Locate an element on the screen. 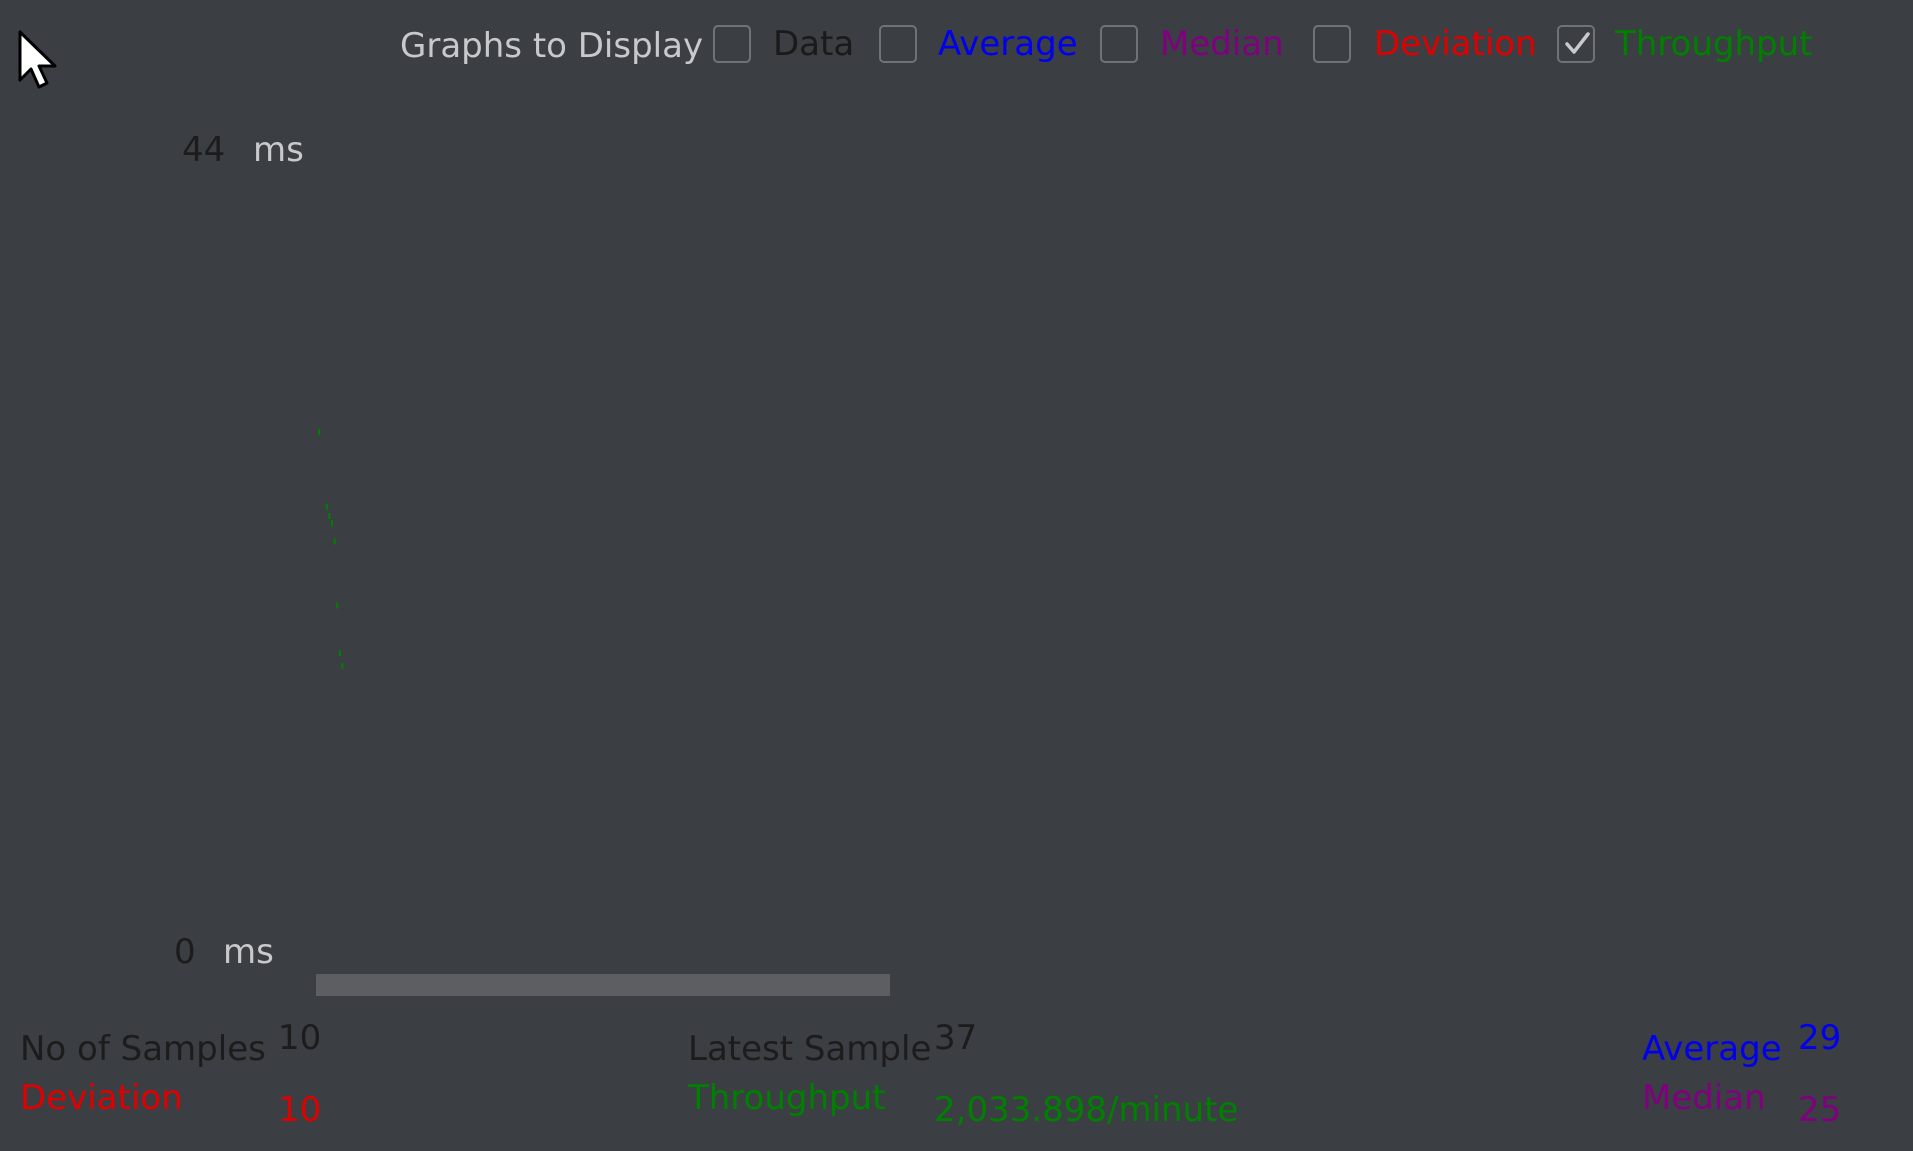  median-value: 25 is located at coordinates (1820, 1110).